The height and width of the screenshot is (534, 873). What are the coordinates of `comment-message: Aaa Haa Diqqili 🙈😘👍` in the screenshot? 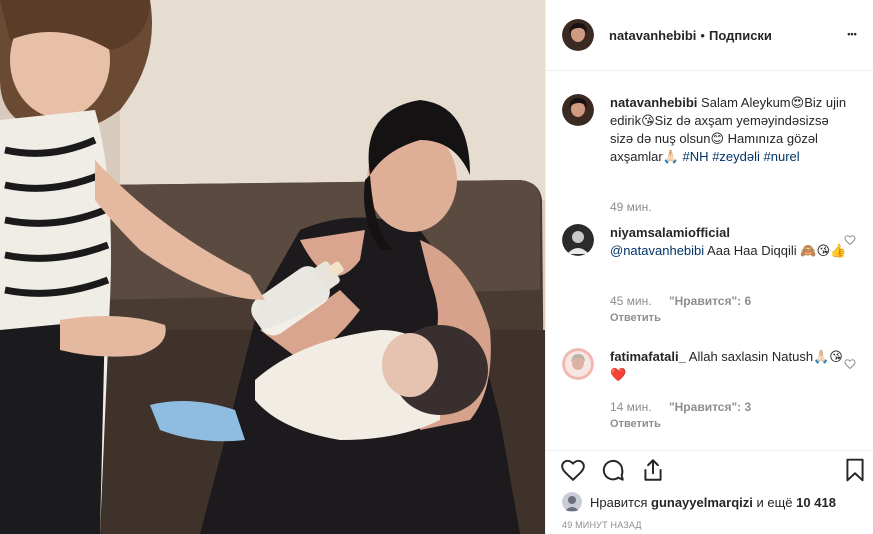 It's located at (775, 250).